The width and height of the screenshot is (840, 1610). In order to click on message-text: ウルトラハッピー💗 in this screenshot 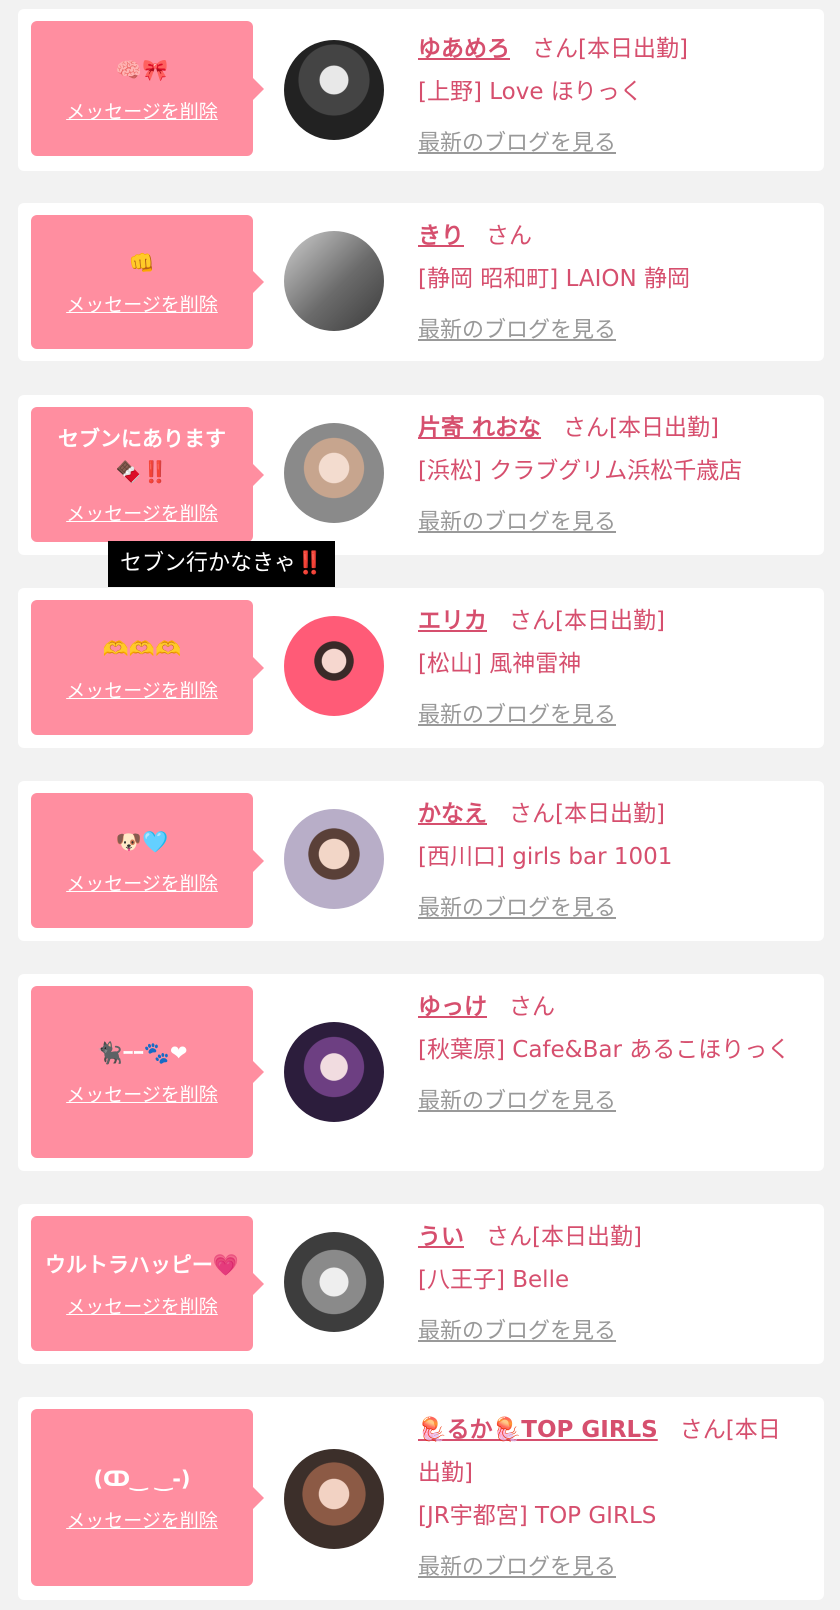, I will do `click(142, 1264)`.